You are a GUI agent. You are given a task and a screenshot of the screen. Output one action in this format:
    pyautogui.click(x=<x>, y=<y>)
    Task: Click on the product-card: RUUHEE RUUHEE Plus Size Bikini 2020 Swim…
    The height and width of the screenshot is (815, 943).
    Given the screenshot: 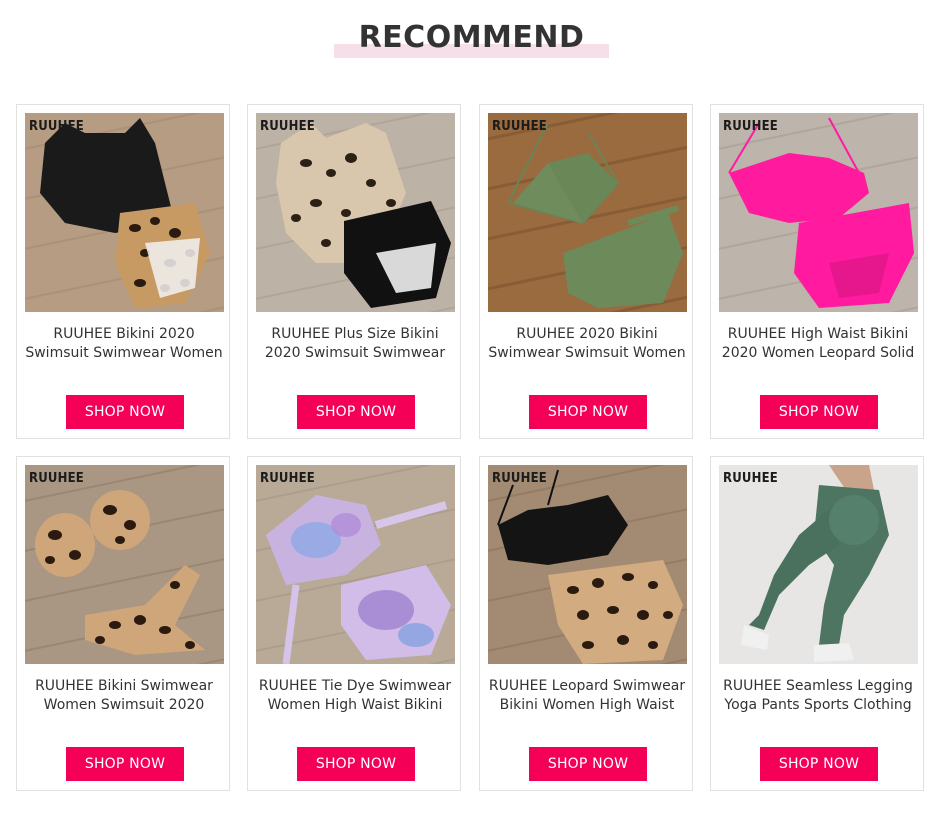 What is the action you would take?
    pyautogui.click(x=354, y=271)
    